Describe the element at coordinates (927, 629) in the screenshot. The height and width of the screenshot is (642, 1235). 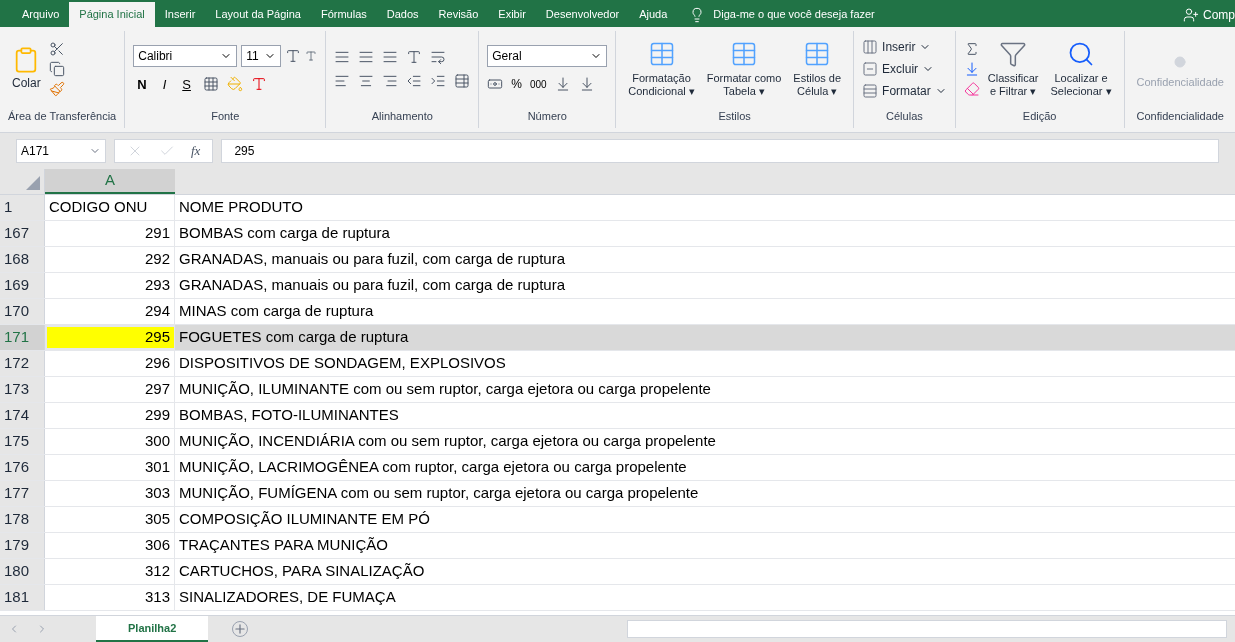
I see `horizontal-scrollbar` at that location.